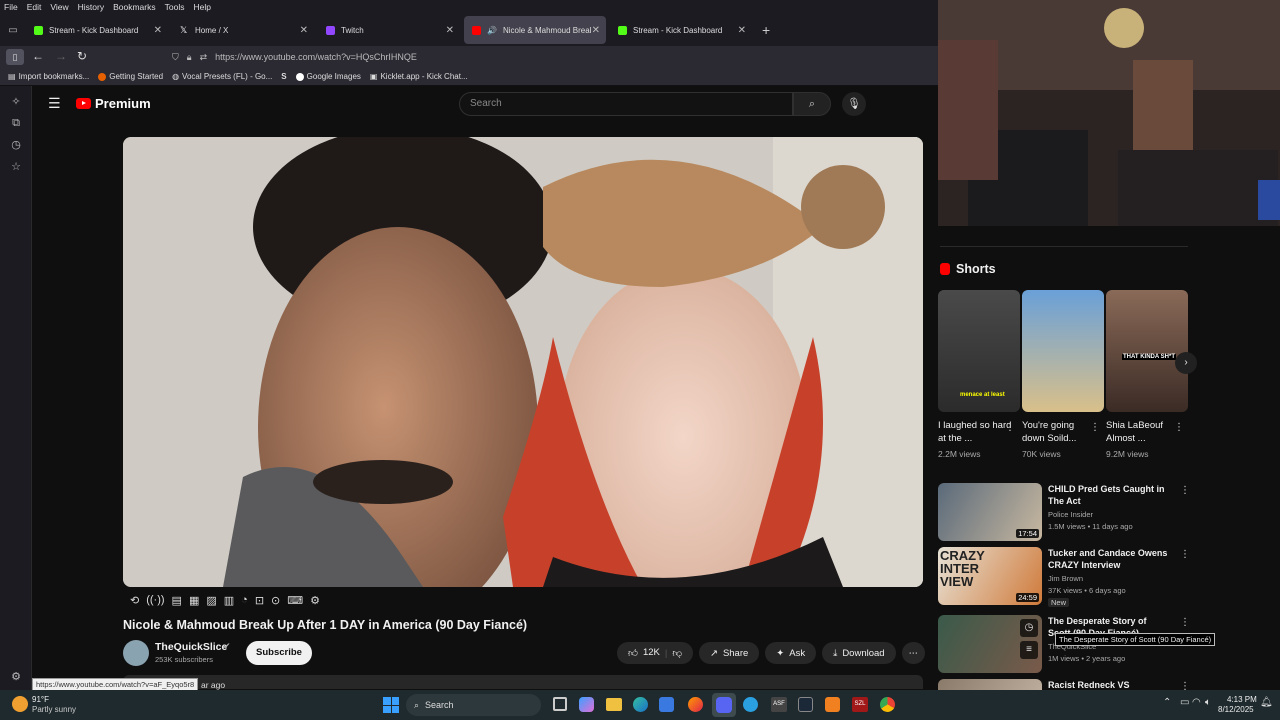 This screenshot has height=720, width=1280. What do you see at coordinates (1108, 495) in the screenshot?
I see `video-title: CHILD Pred Gets Caught in The Act` at bounding box center [1108, 495].